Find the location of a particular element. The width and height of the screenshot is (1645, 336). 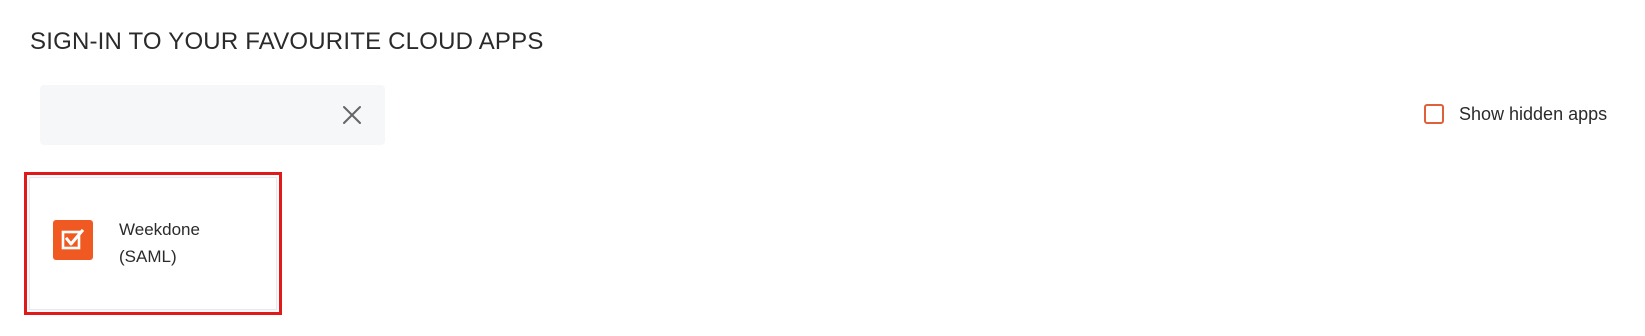

app-name: Weekdone (SAML) is located at coordinates (189, 243).